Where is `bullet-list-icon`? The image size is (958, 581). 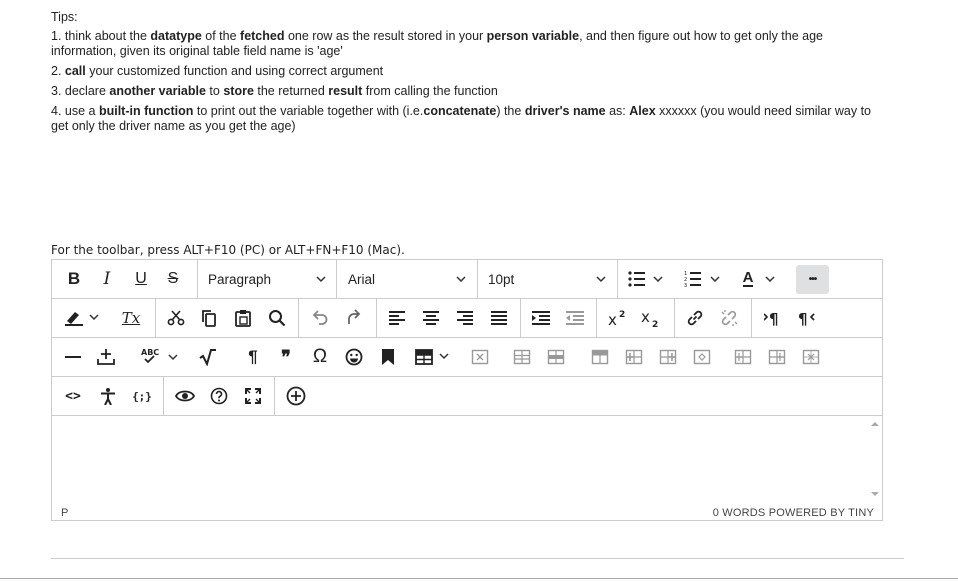 bullet-list-icon is located at coordinates (645, 279).